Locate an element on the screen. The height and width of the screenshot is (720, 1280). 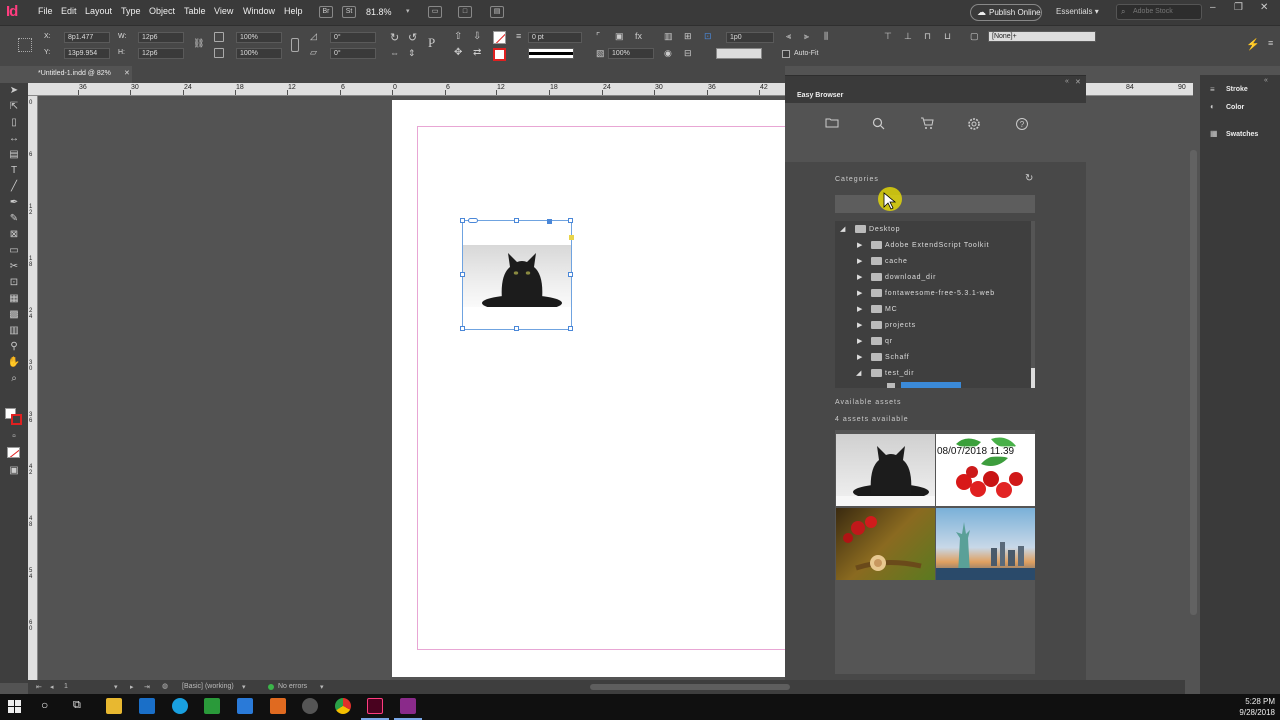
menu-table: Table is located at coordinates (195, 11).